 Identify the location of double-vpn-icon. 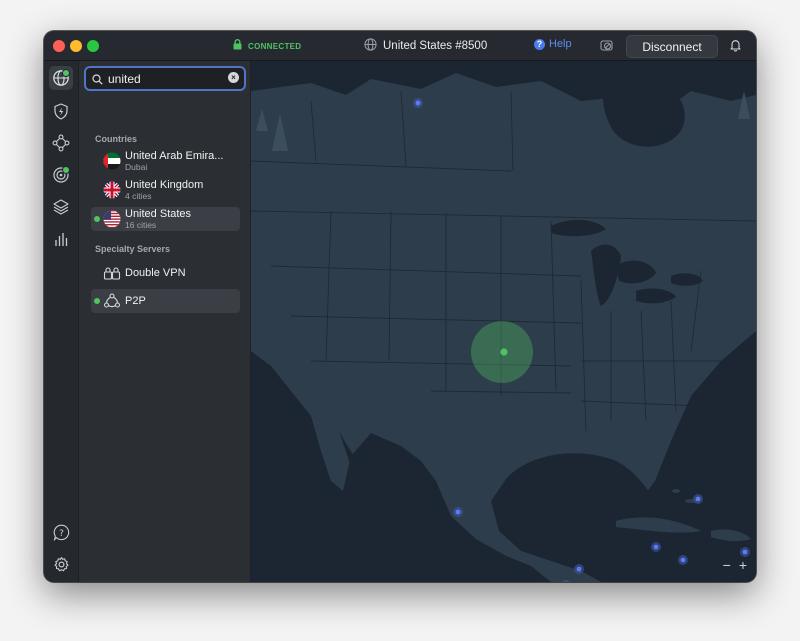
(112, 273).